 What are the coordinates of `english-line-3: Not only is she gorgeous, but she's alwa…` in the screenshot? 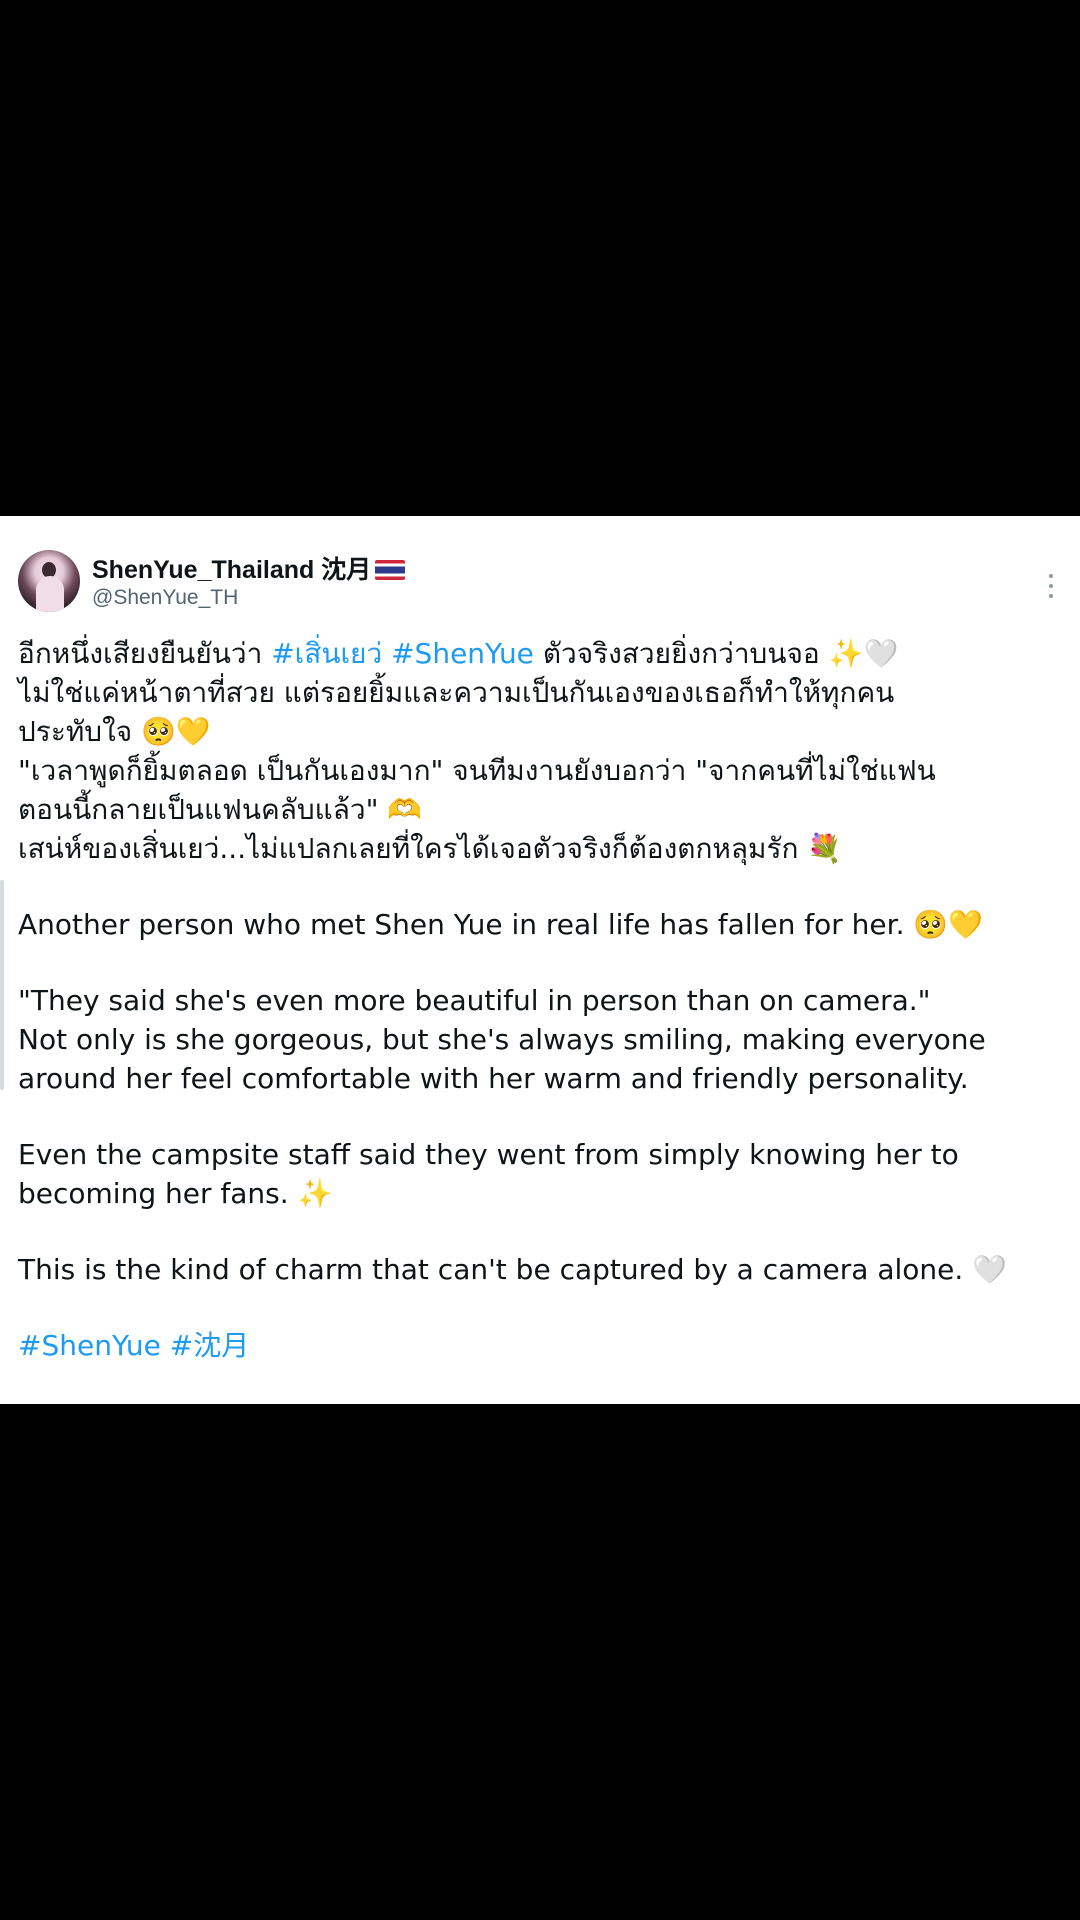 It's located at (502, 1039).